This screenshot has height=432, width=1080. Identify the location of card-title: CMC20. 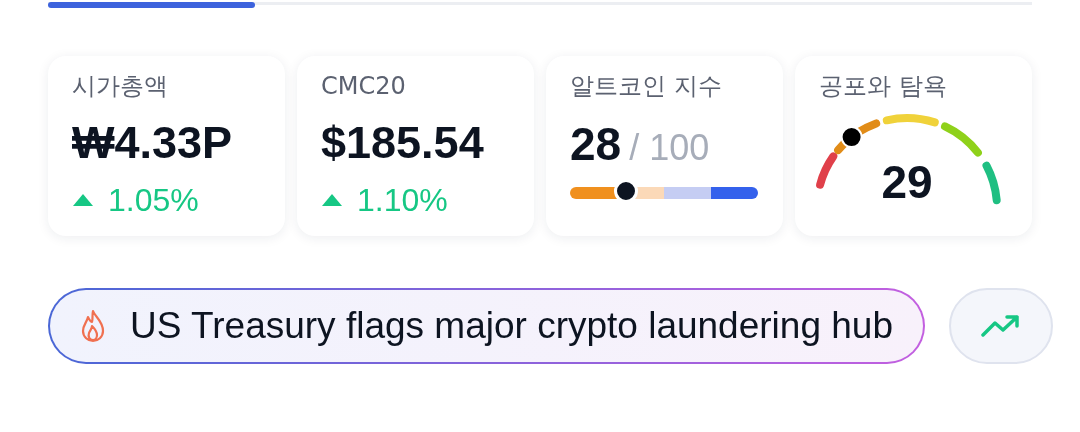
(363, 86).